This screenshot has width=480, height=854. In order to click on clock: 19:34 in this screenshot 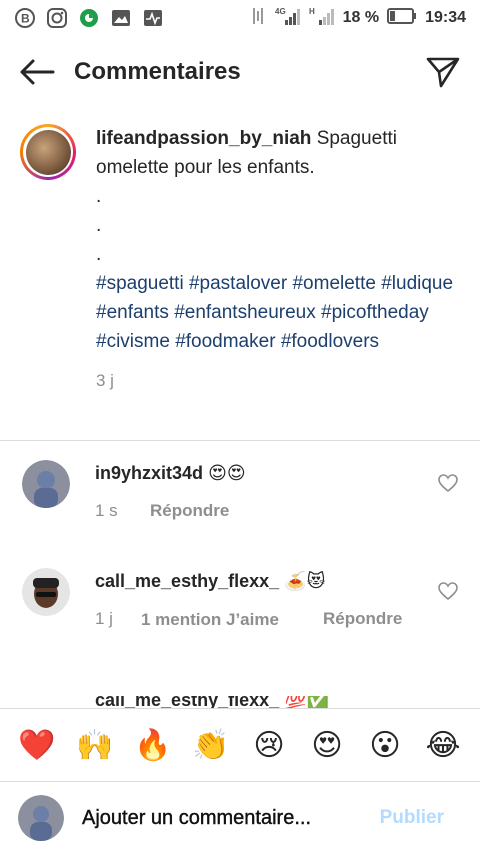, I will do `click(445, 17)`.